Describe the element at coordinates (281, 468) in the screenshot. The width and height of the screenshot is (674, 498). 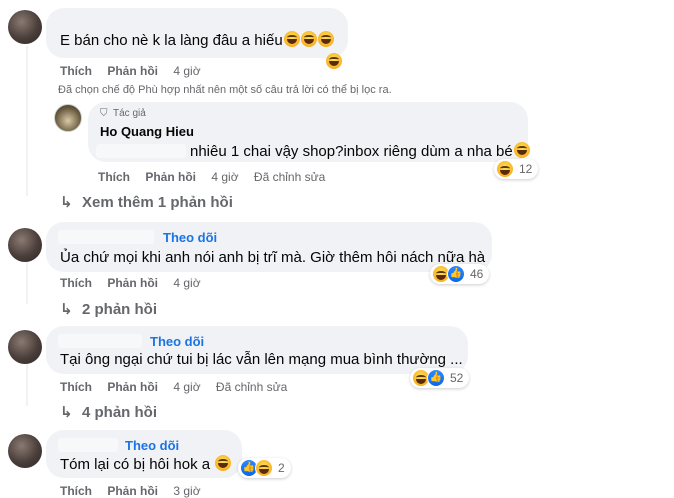
I see `reaction-count: 2` at that location.